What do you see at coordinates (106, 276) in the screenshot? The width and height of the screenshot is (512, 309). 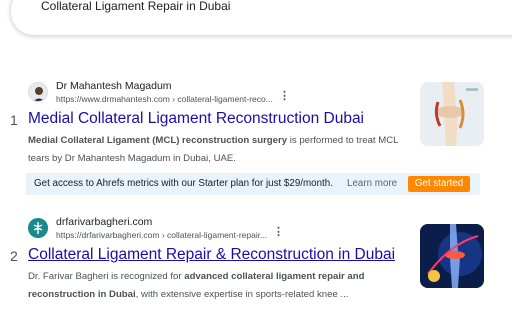 I see `snippet-text: Dr. Farivar Bagheri is recognized for` at bounding box center [106, 276].